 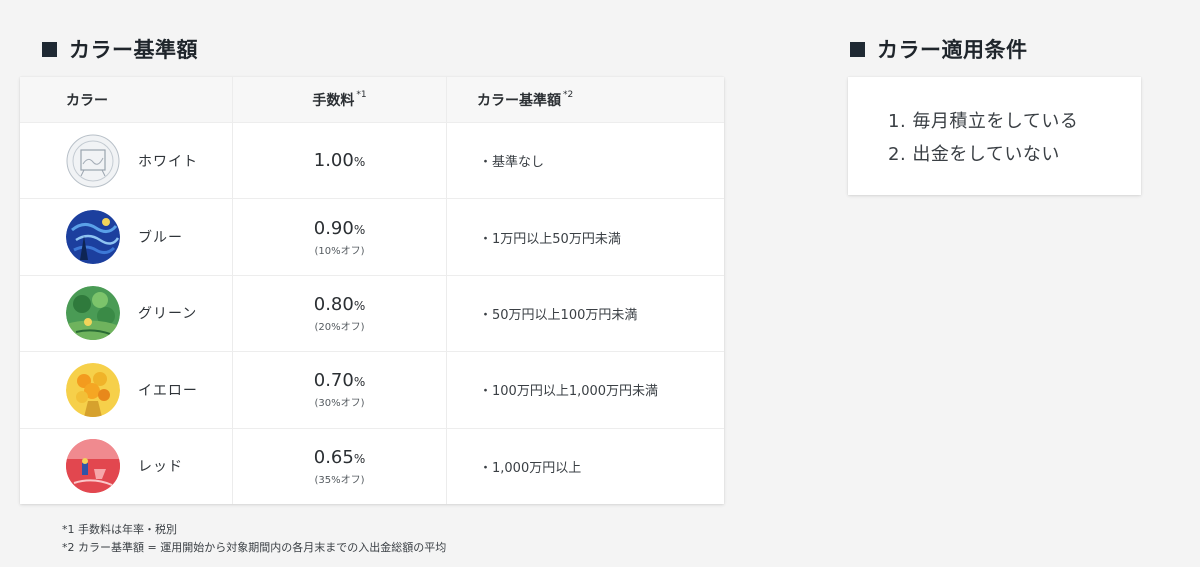 I want to click on color-name: レッド, so click(x=160, y=467).